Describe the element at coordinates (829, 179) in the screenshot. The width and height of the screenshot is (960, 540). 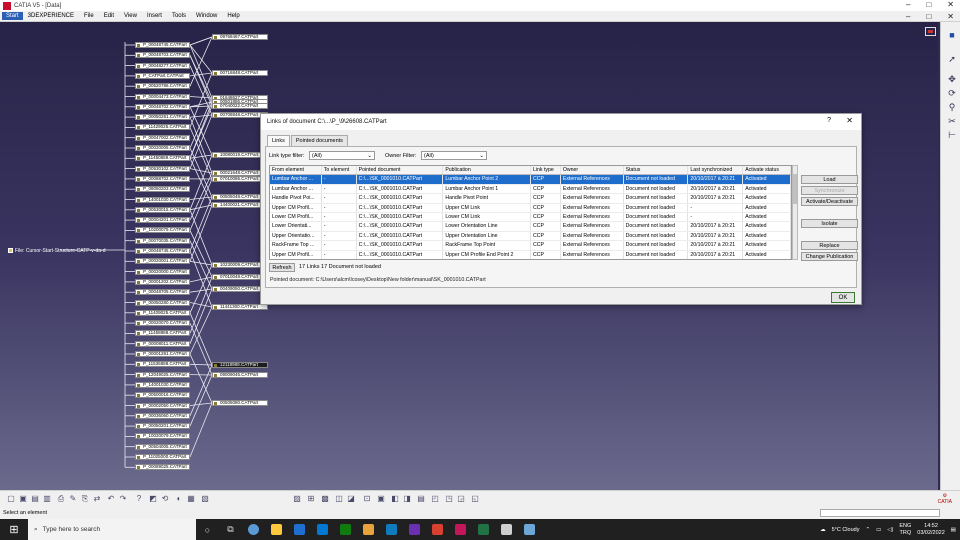
I see `load-button: Load` at that location.